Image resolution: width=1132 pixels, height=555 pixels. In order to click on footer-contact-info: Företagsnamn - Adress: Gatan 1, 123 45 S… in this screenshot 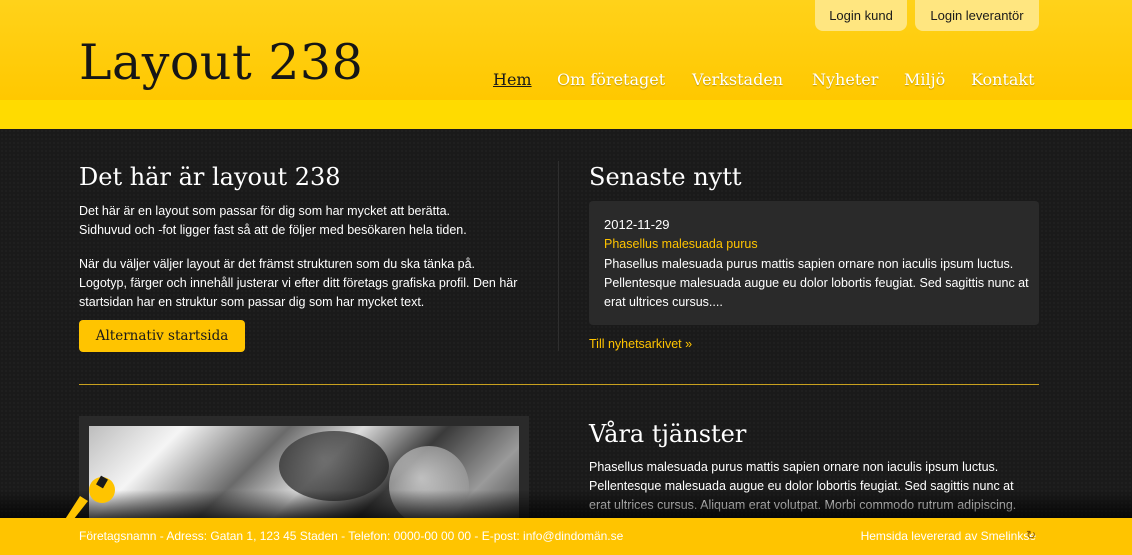, I will do `click(351, 536)`.